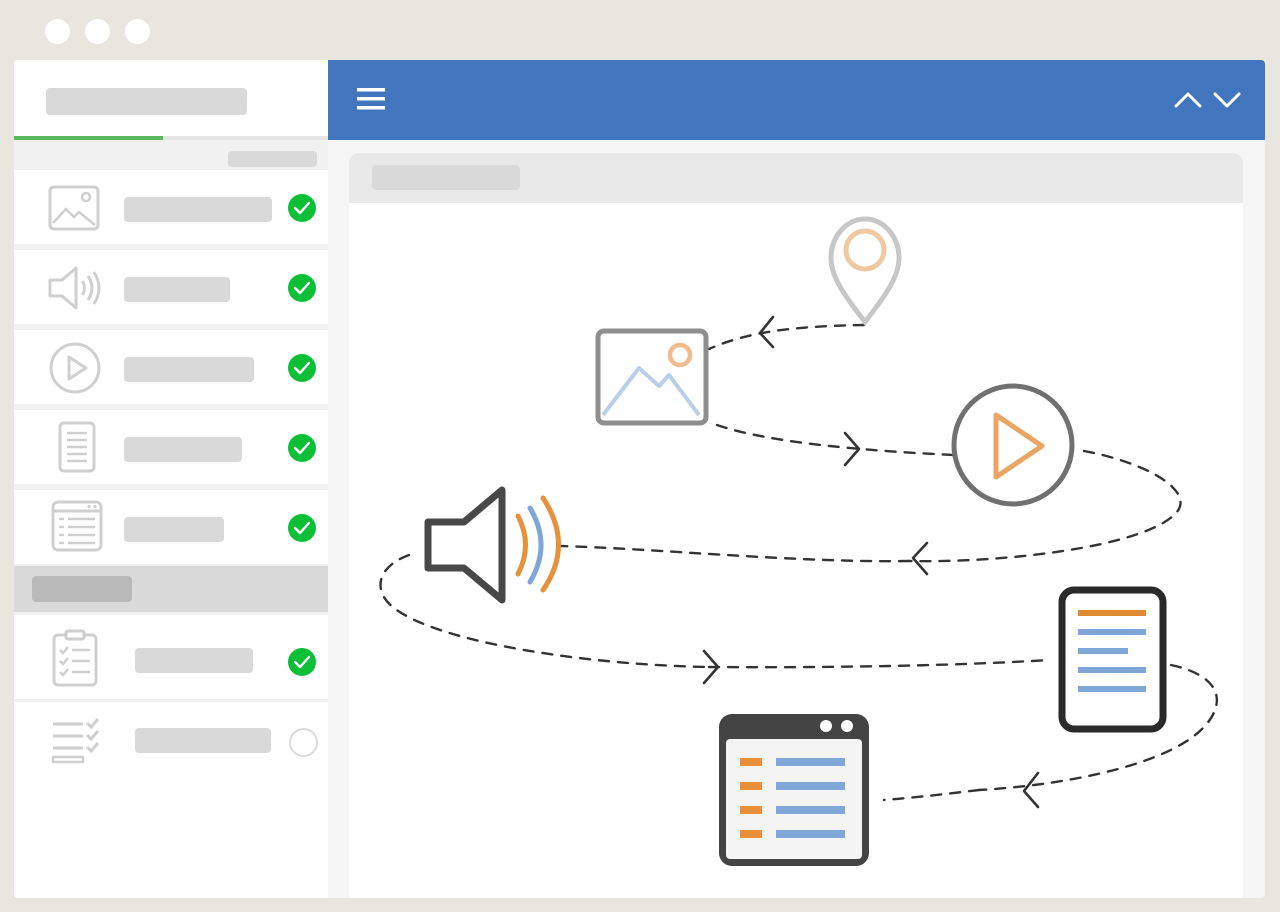  I want to click on sidebar-header, so click(171, 98).